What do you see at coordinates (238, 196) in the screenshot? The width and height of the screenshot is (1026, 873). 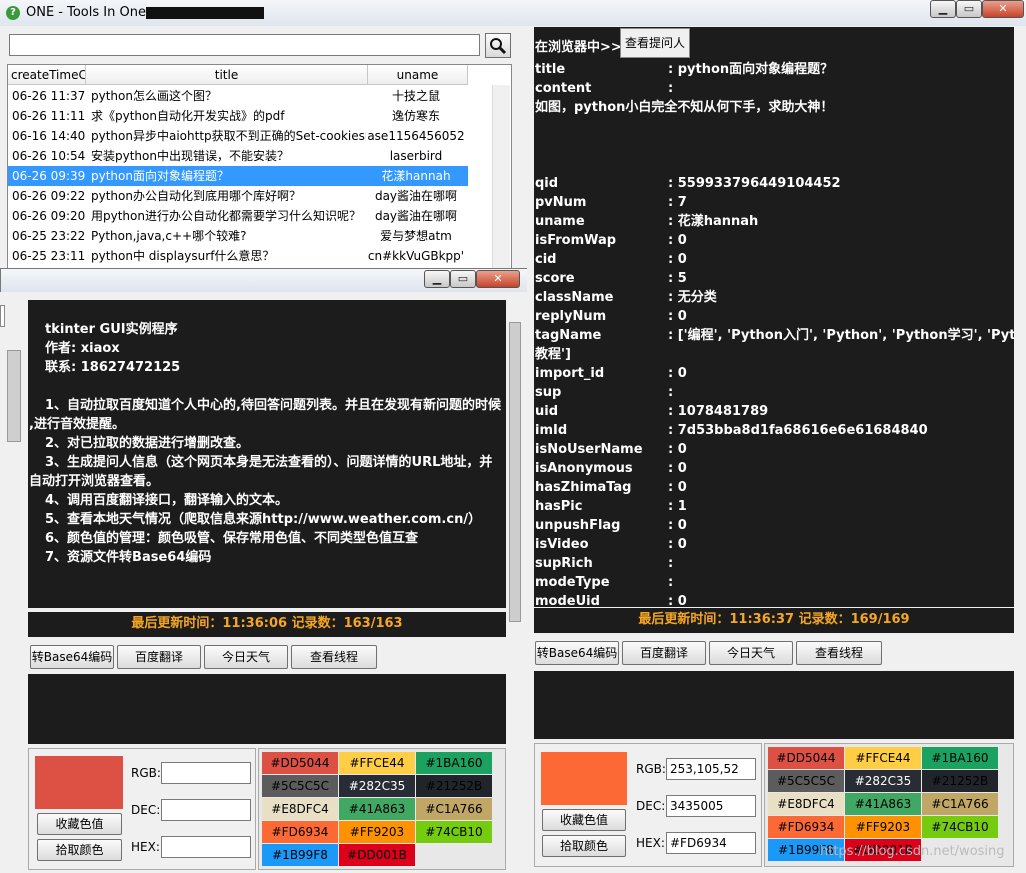 I see `table-row: 06-26 09:22 python办公自动化到底用哪个库好啊？ day酱油在哪啊` at bounding box center [238, 196].